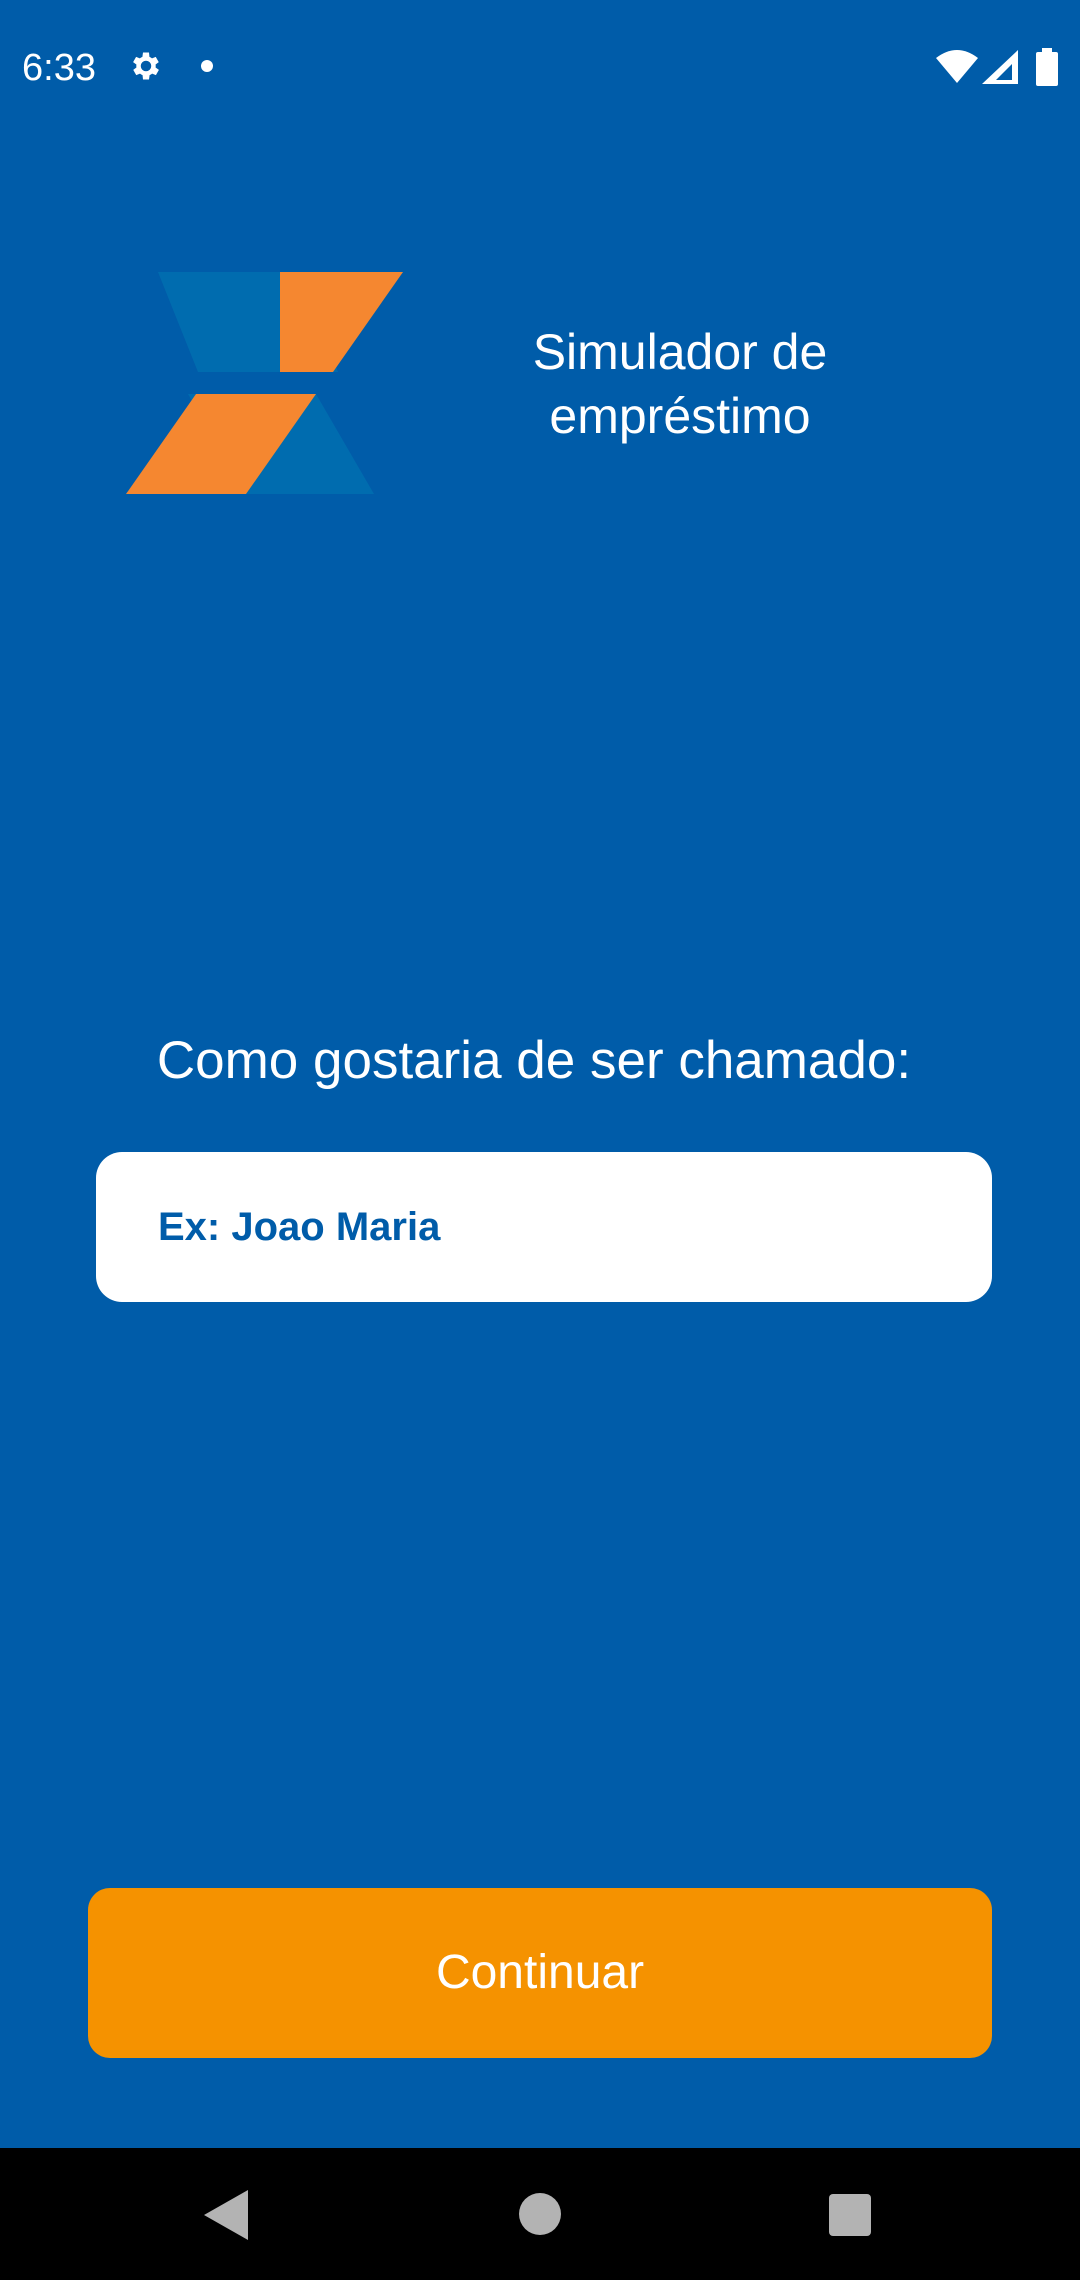  I want to click on name-input, so click(558, 1227).